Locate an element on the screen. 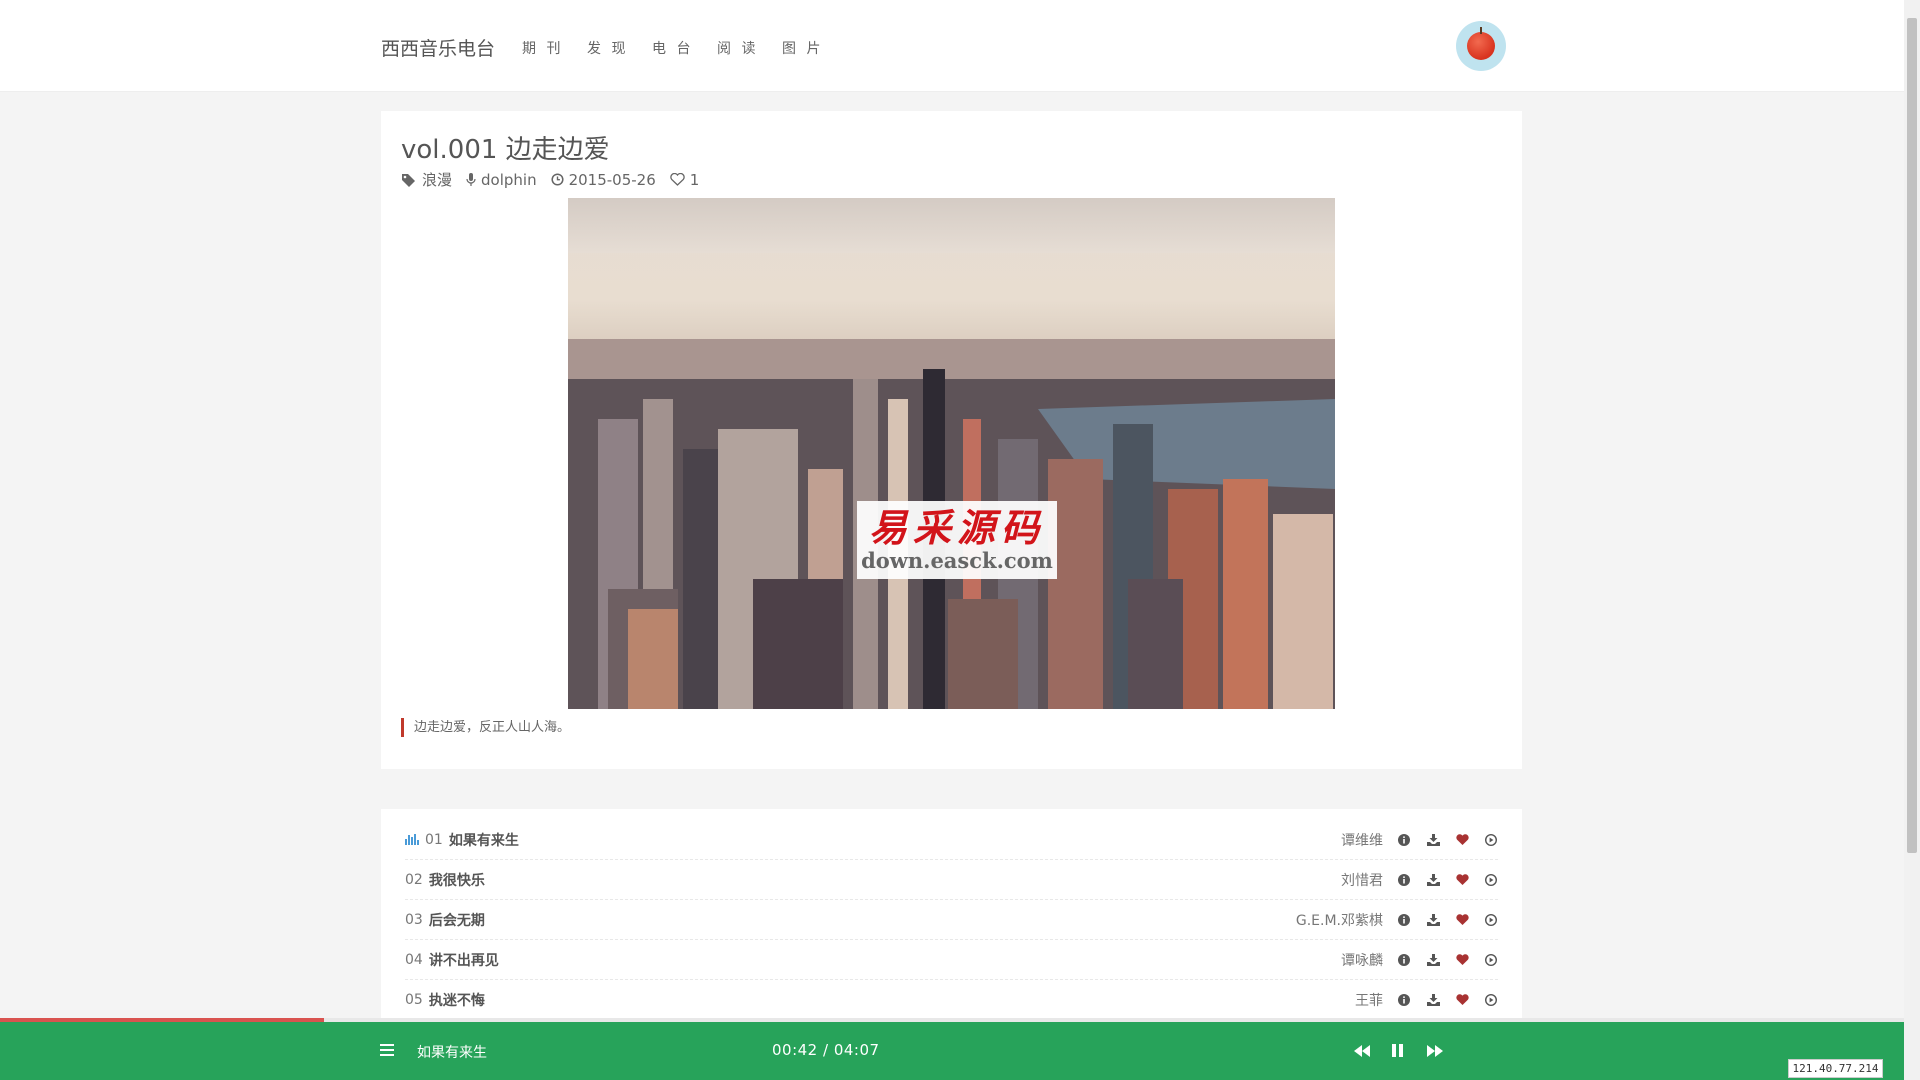 The image size is (1920, 1080). main-nav: 期 刊 发 现 电 台 阅 读 图 片 is located at coordinates (684, 48).